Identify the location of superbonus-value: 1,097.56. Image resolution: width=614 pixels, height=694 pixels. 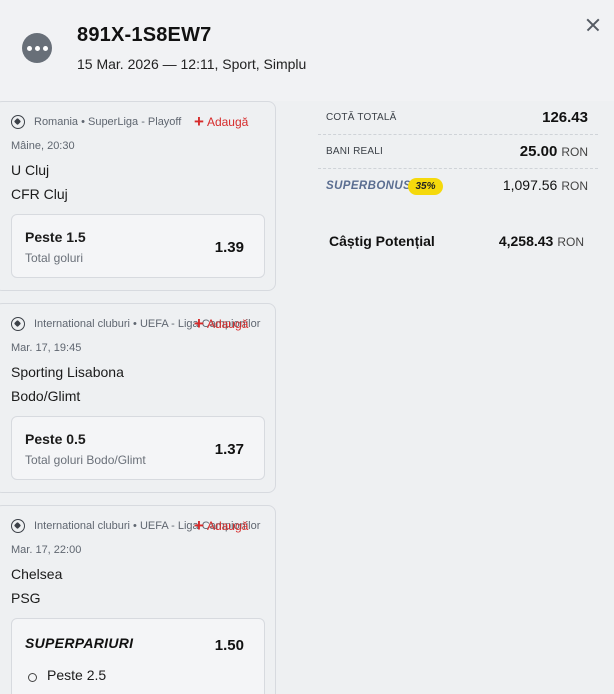
(530, 185).